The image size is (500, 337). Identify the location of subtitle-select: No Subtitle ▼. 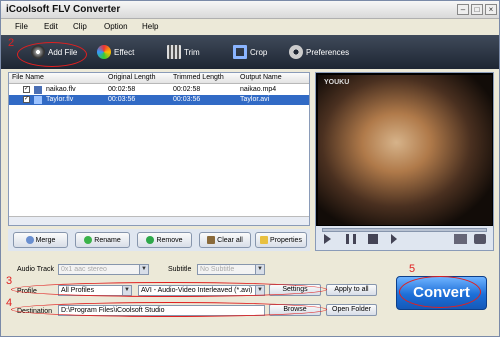
(231, 269).